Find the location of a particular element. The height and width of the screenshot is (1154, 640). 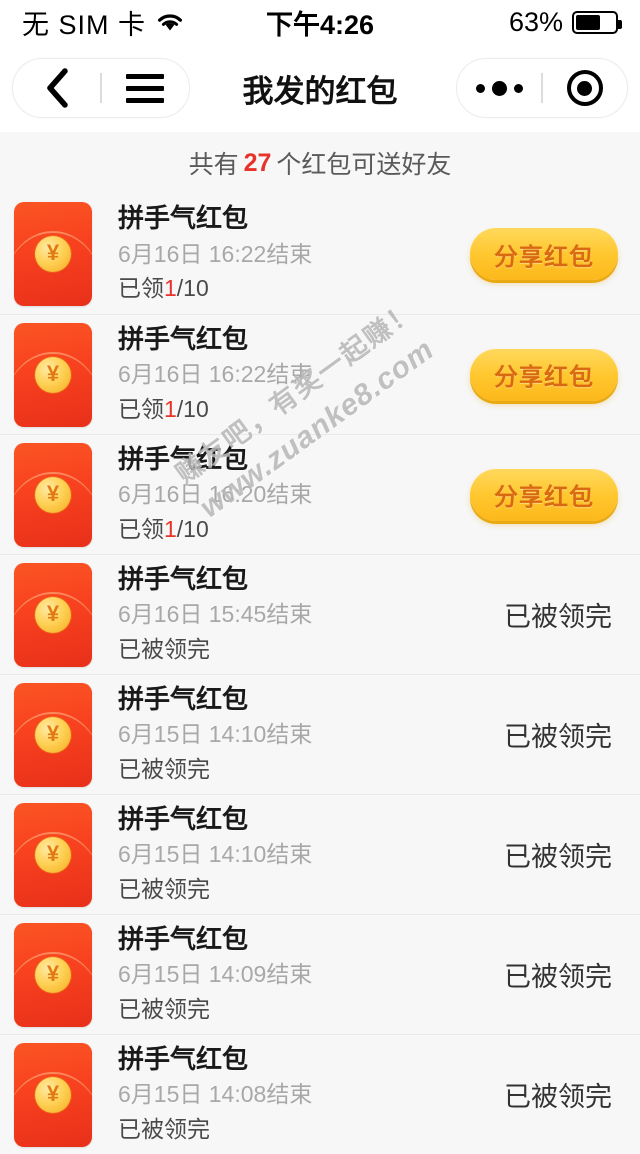

menu-button is located at coordinates (145, 88).